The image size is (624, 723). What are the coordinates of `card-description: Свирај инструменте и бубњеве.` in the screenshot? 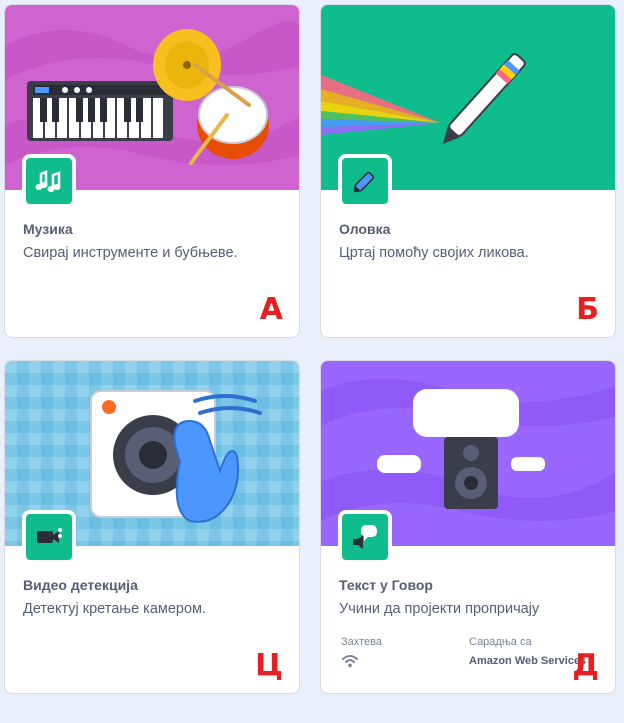 It's located at (130, 253).